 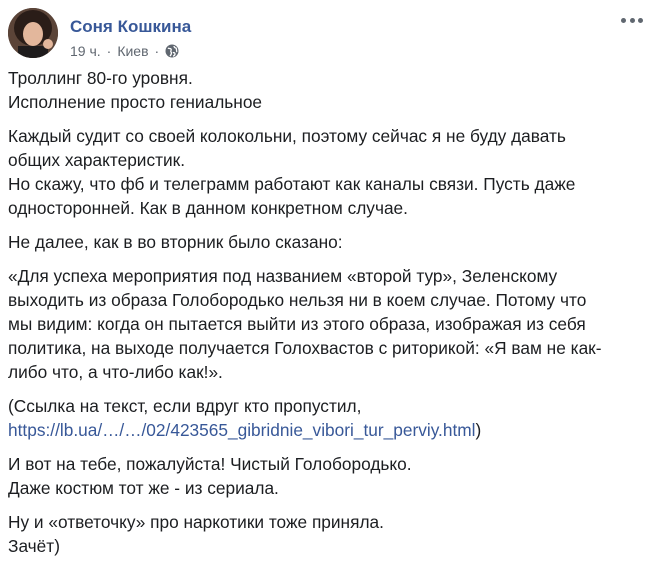 I want to click on more-options-icon, so click(x=632, y=20).